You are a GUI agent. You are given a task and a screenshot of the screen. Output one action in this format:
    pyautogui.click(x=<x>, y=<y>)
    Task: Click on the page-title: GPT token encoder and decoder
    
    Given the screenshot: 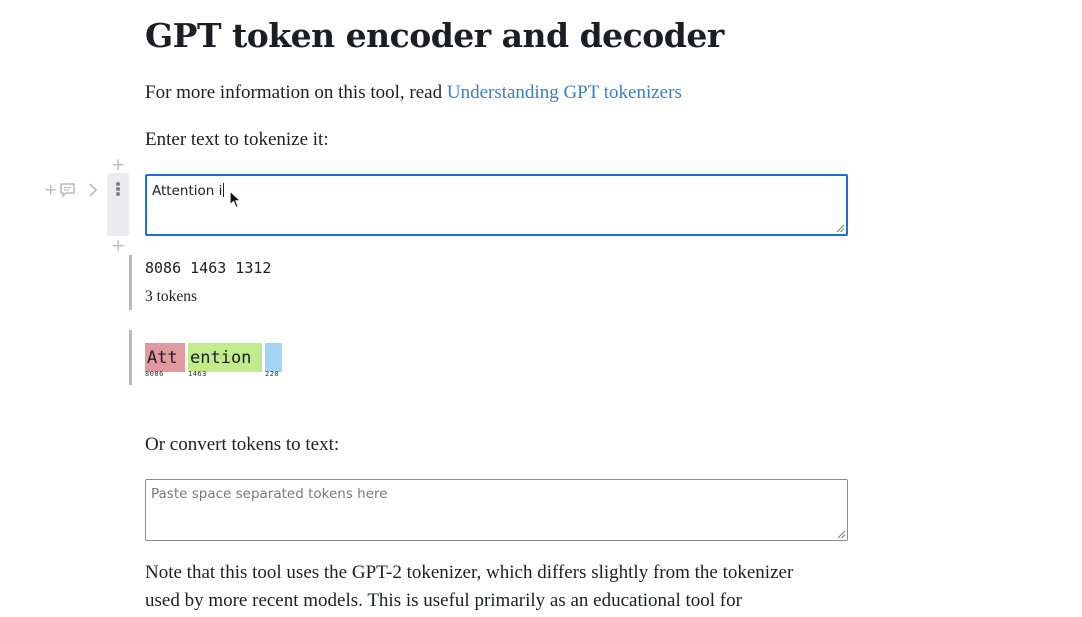 What is the action you would take?
    pyautogui.click(x=434, y=35)
    